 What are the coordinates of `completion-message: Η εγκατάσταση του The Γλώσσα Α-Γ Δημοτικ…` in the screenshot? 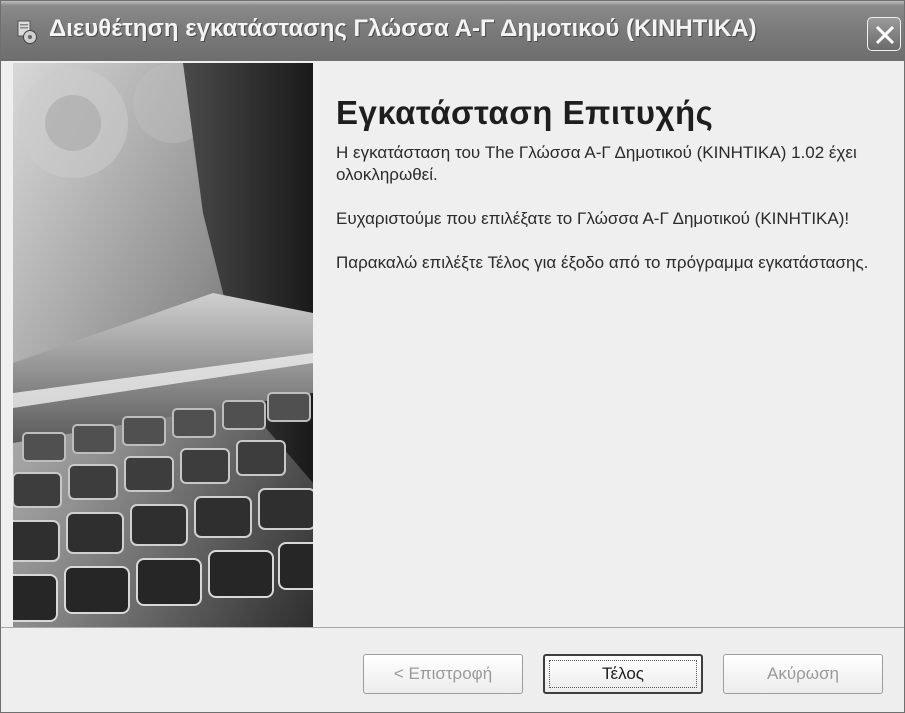 It's located at (596, 163).